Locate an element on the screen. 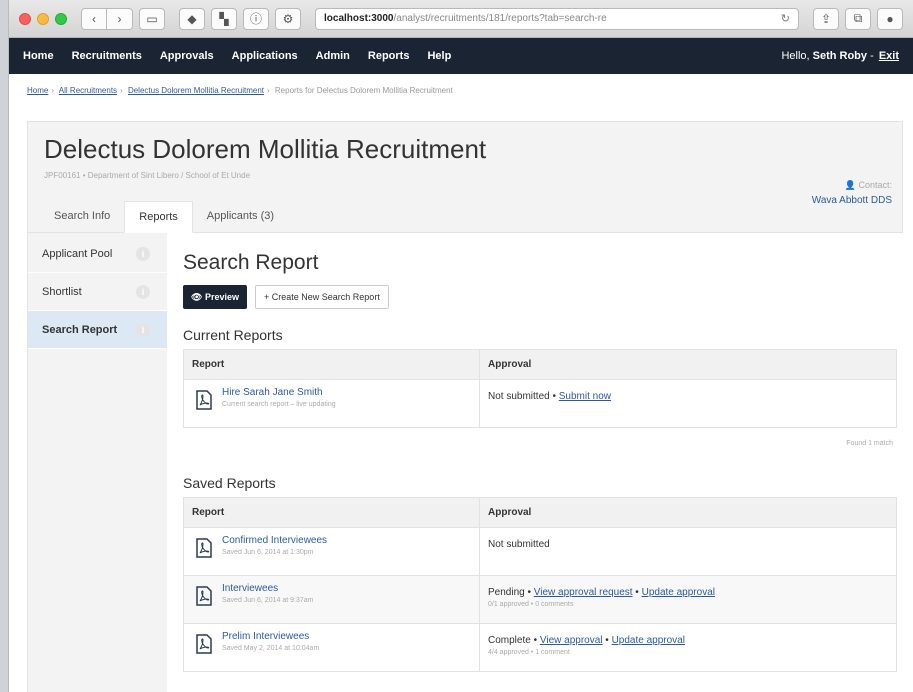  nav-admin: Admin is located at coordinates (333, 56).